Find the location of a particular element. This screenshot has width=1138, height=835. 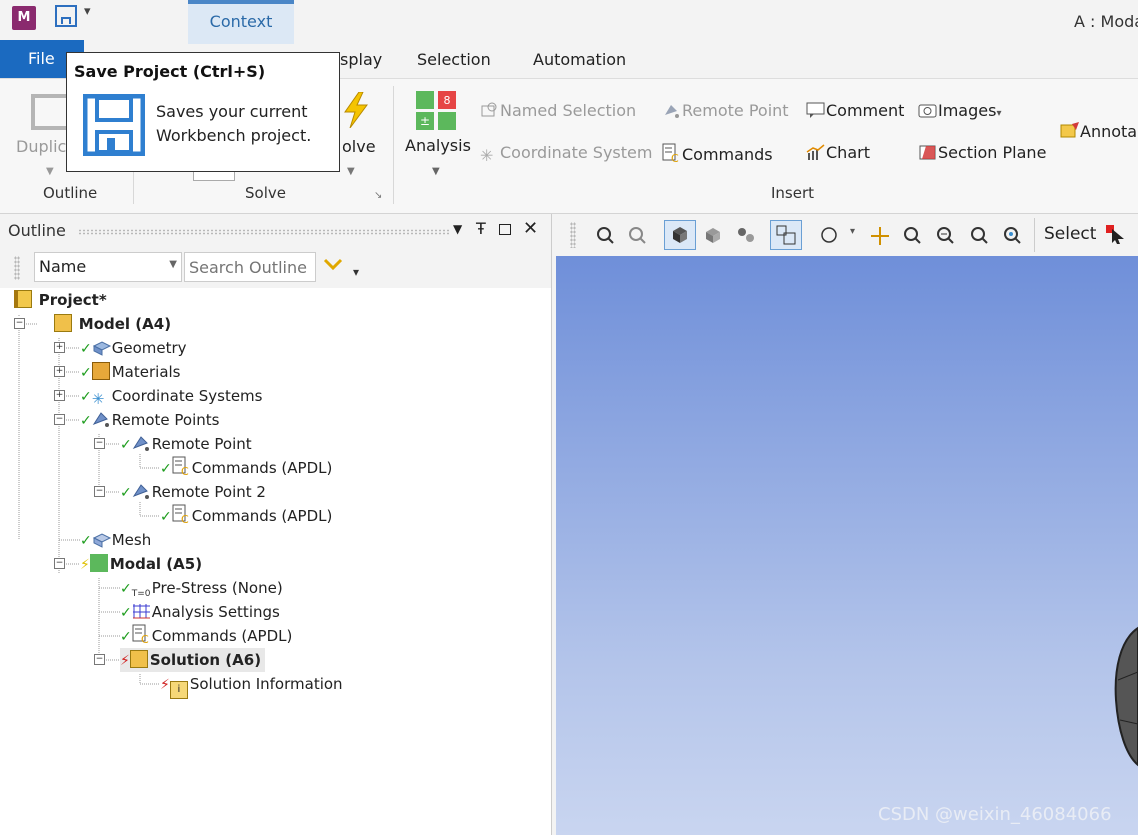

filter-type-value: Name is located at coordinates (63, 266).